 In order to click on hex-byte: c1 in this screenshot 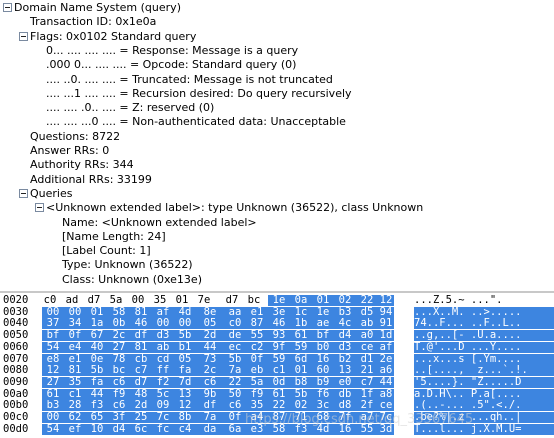, I will do `click(279, 371)`.